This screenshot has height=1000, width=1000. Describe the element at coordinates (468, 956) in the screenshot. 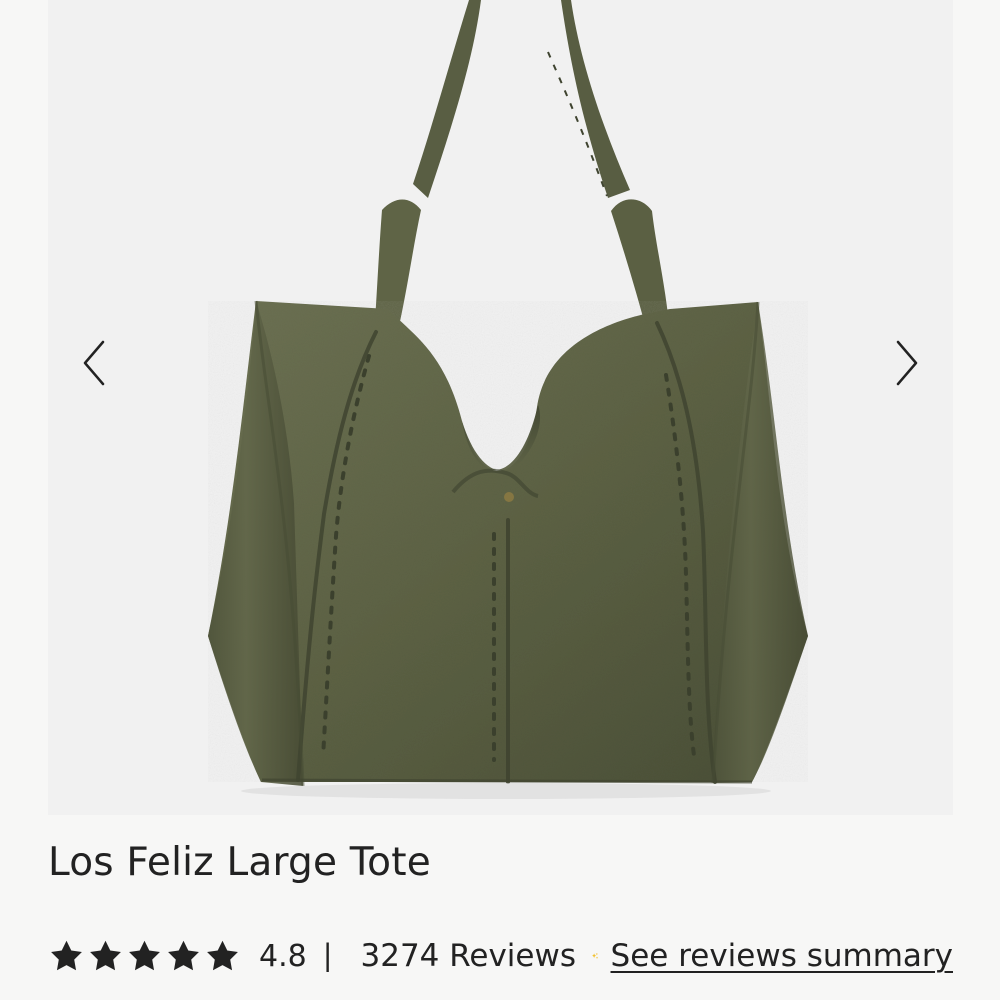

I see `reviews-count: 3274 Reviews` at that location.